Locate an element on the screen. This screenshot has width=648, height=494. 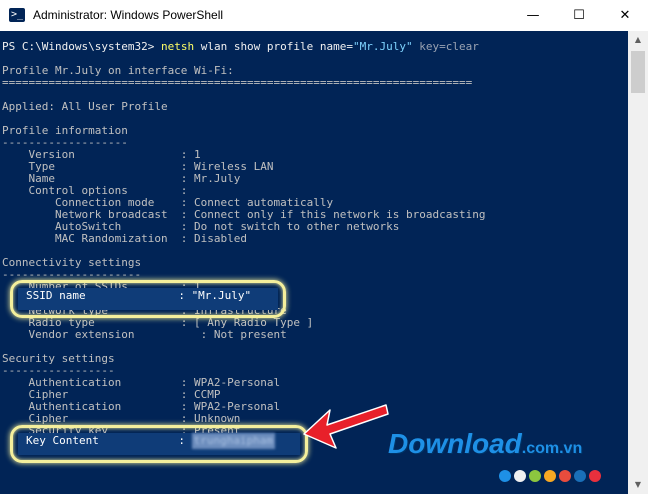
ssid-row: SSID name : "Mr.July" is located at coordinates (148, 299).